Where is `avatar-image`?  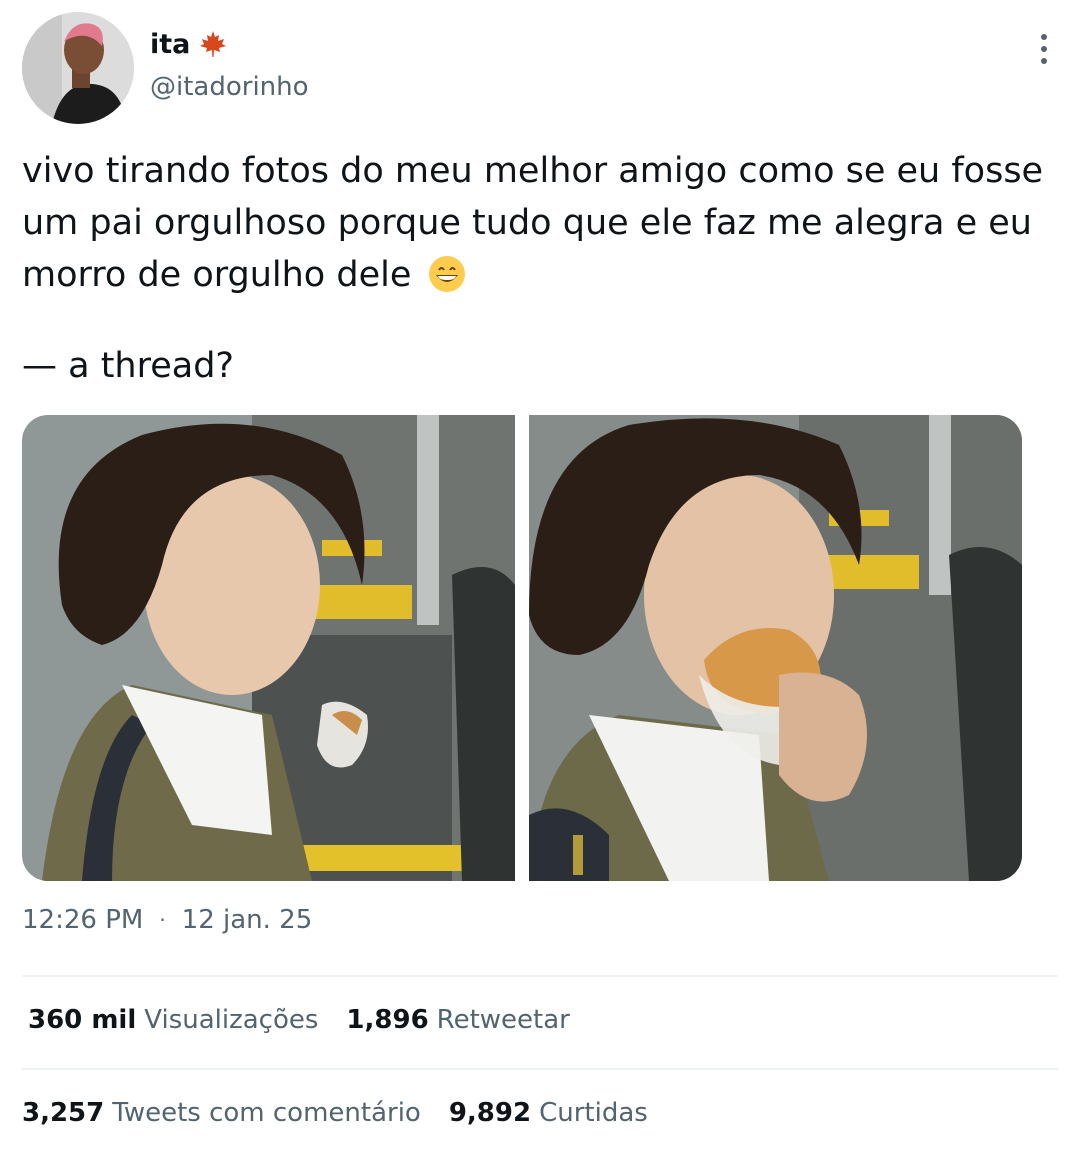 avatar-image is located at coordinates (78, 68).